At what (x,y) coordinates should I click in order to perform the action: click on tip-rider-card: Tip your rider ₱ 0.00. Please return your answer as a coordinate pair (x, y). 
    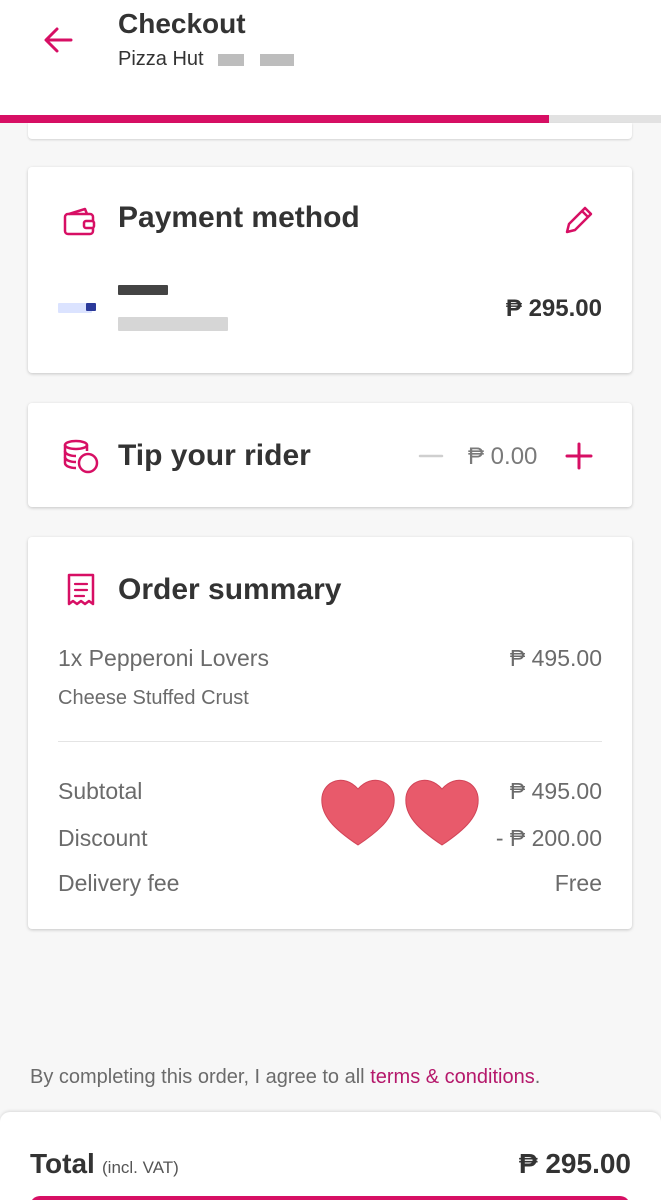
    Looking at the image, I should click on (330, 455).